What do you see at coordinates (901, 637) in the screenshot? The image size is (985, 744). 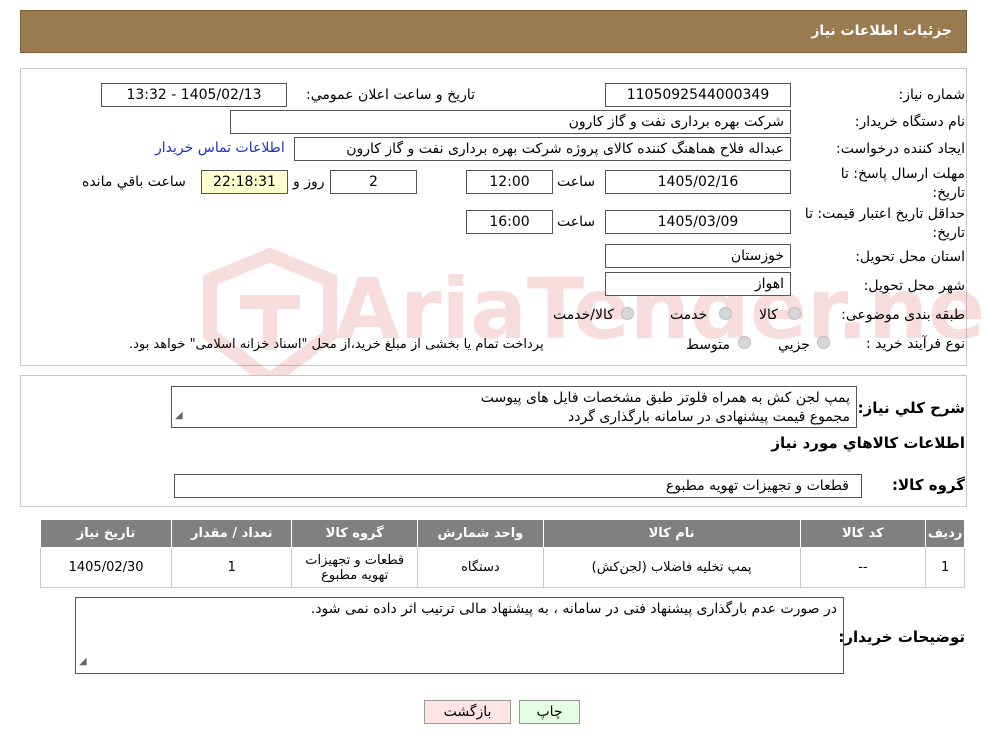 I see `buyer-notes-label: توضيحات خريدار:` at bounding box center [901, 637].